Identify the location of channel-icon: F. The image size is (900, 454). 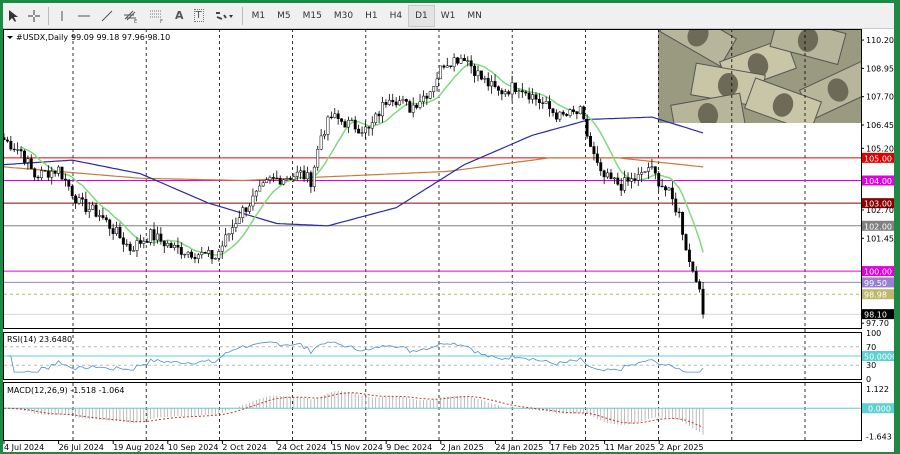
(156, 16).